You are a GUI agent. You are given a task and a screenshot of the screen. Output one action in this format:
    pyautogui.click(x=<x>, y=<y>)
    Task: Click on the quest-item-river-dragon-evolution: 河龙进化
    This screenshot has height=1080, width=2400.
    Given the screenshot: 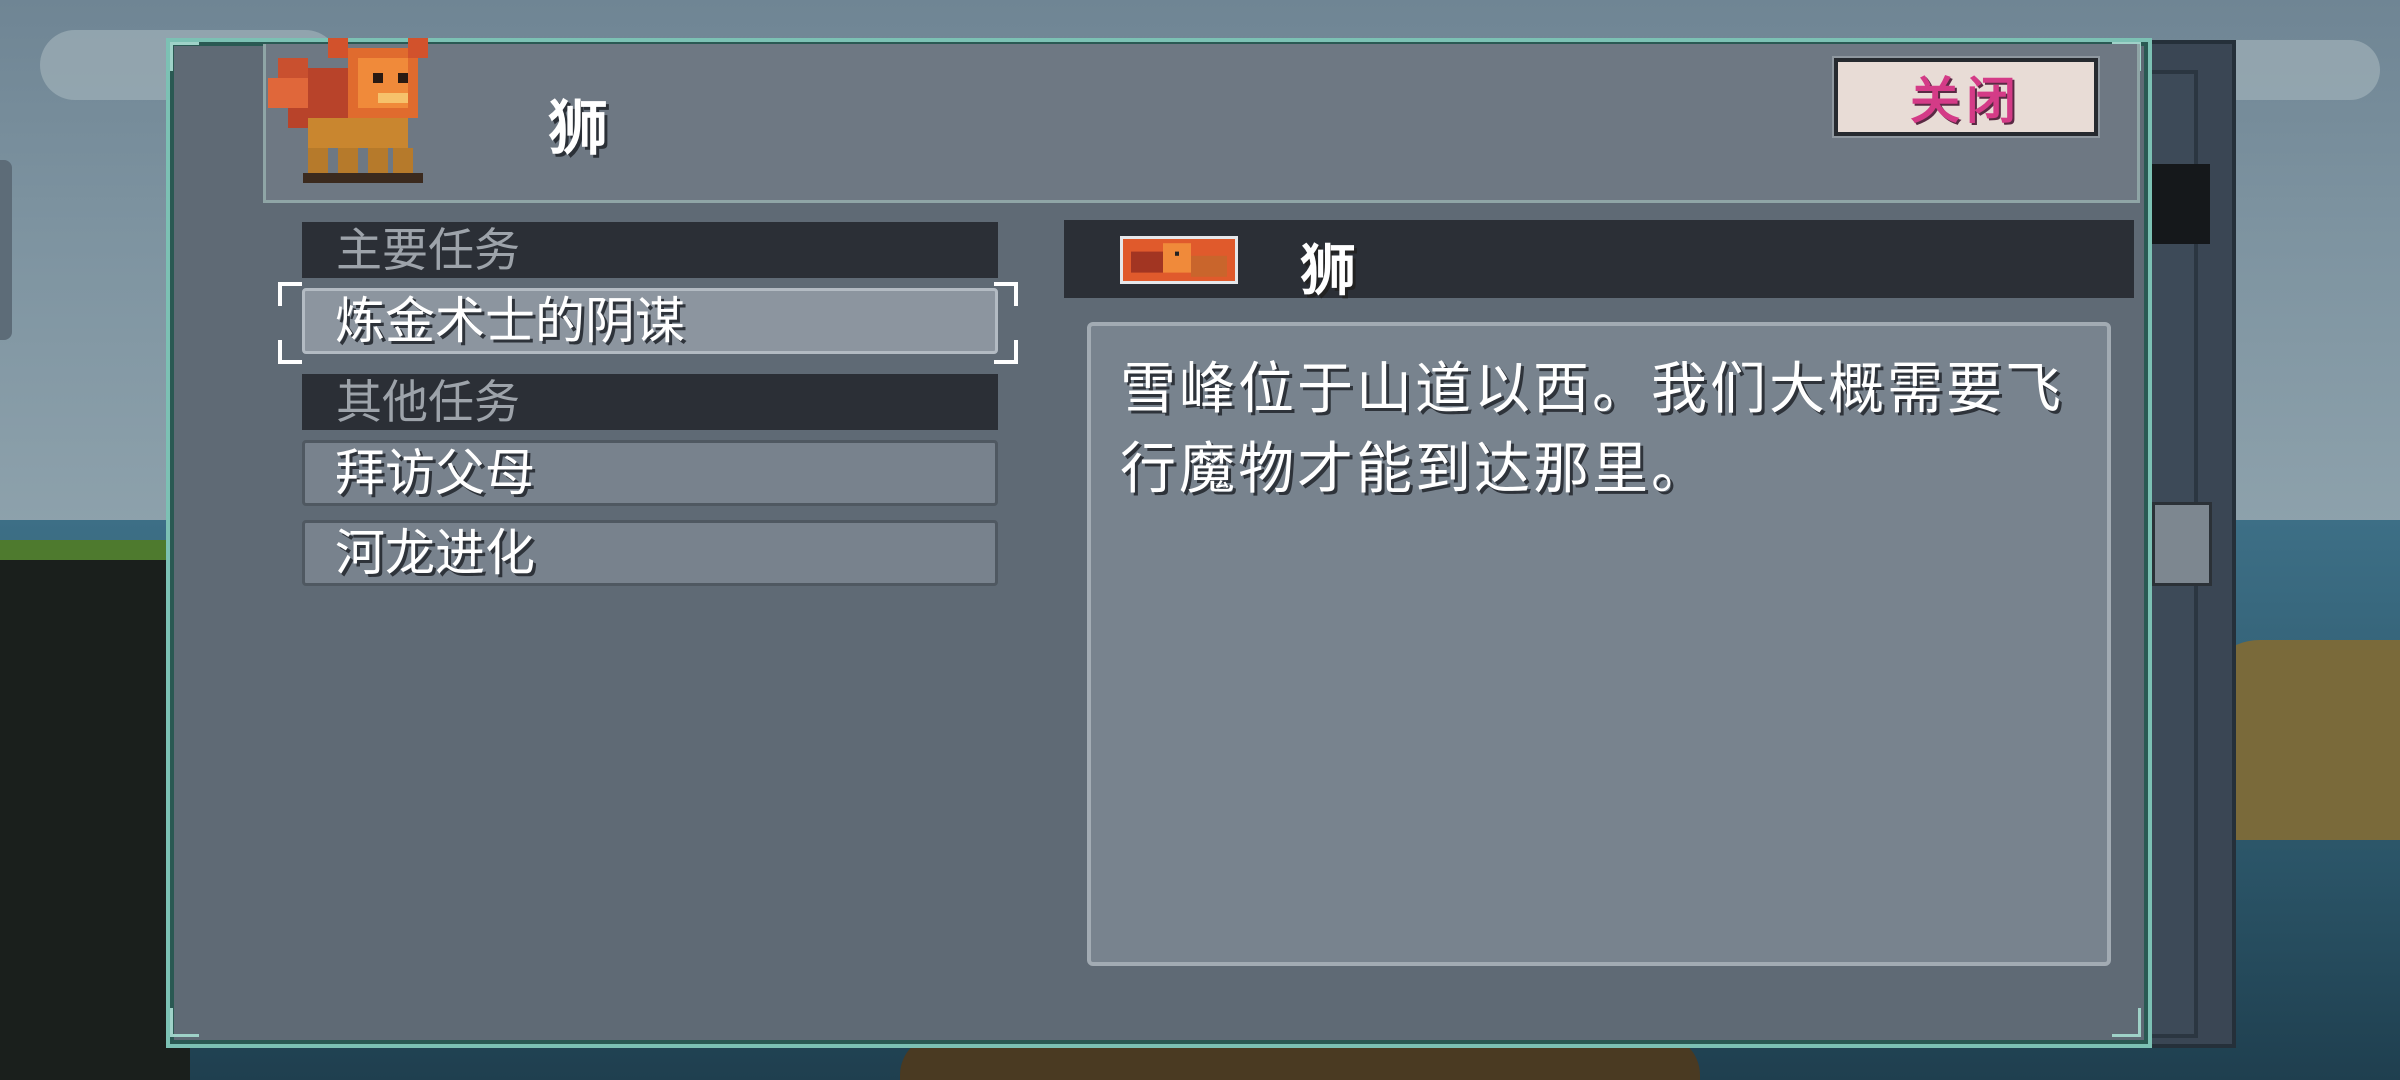 What is the action you would take?
    pyautogui.click(x=650, y=553)
    